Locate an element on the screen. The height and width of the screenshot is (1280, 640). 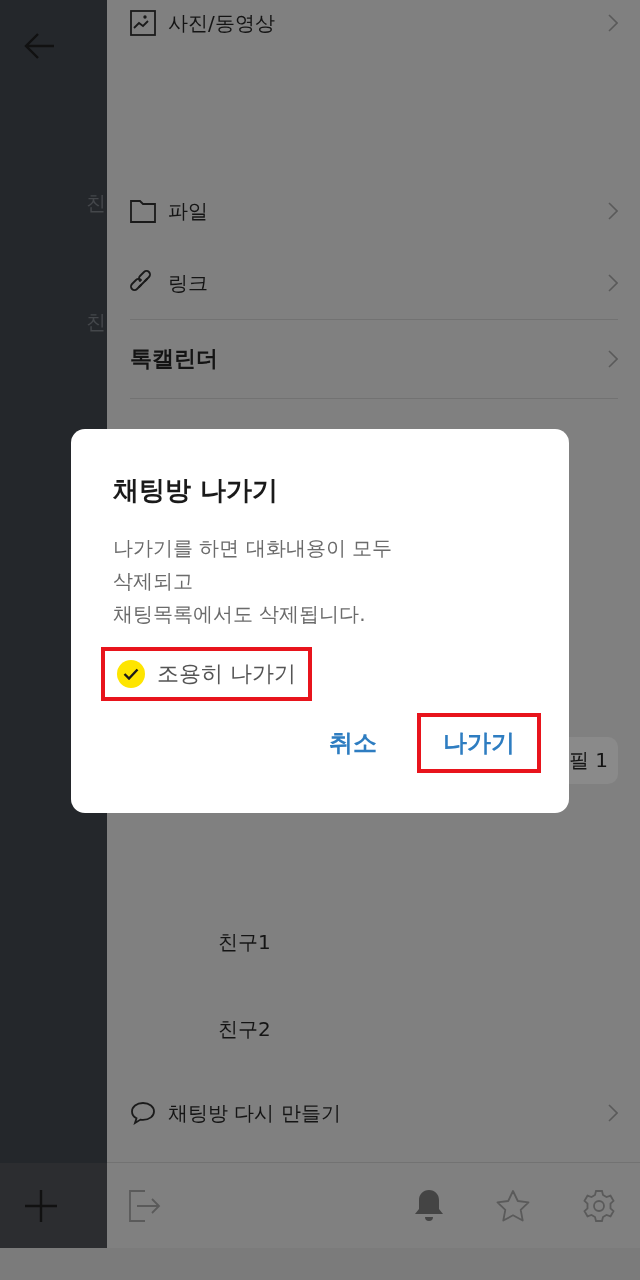
star-icon is located at coordinates (513, 1205).